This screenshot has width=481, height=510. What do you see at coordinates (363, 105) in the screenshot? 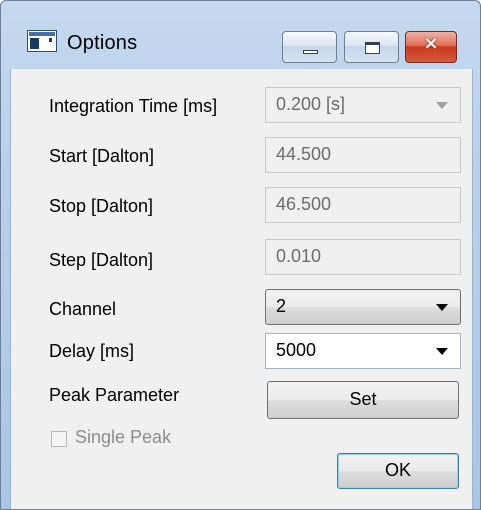
I see `integration-time-select: 0.200 [s]` at bounding box center [363, 105].